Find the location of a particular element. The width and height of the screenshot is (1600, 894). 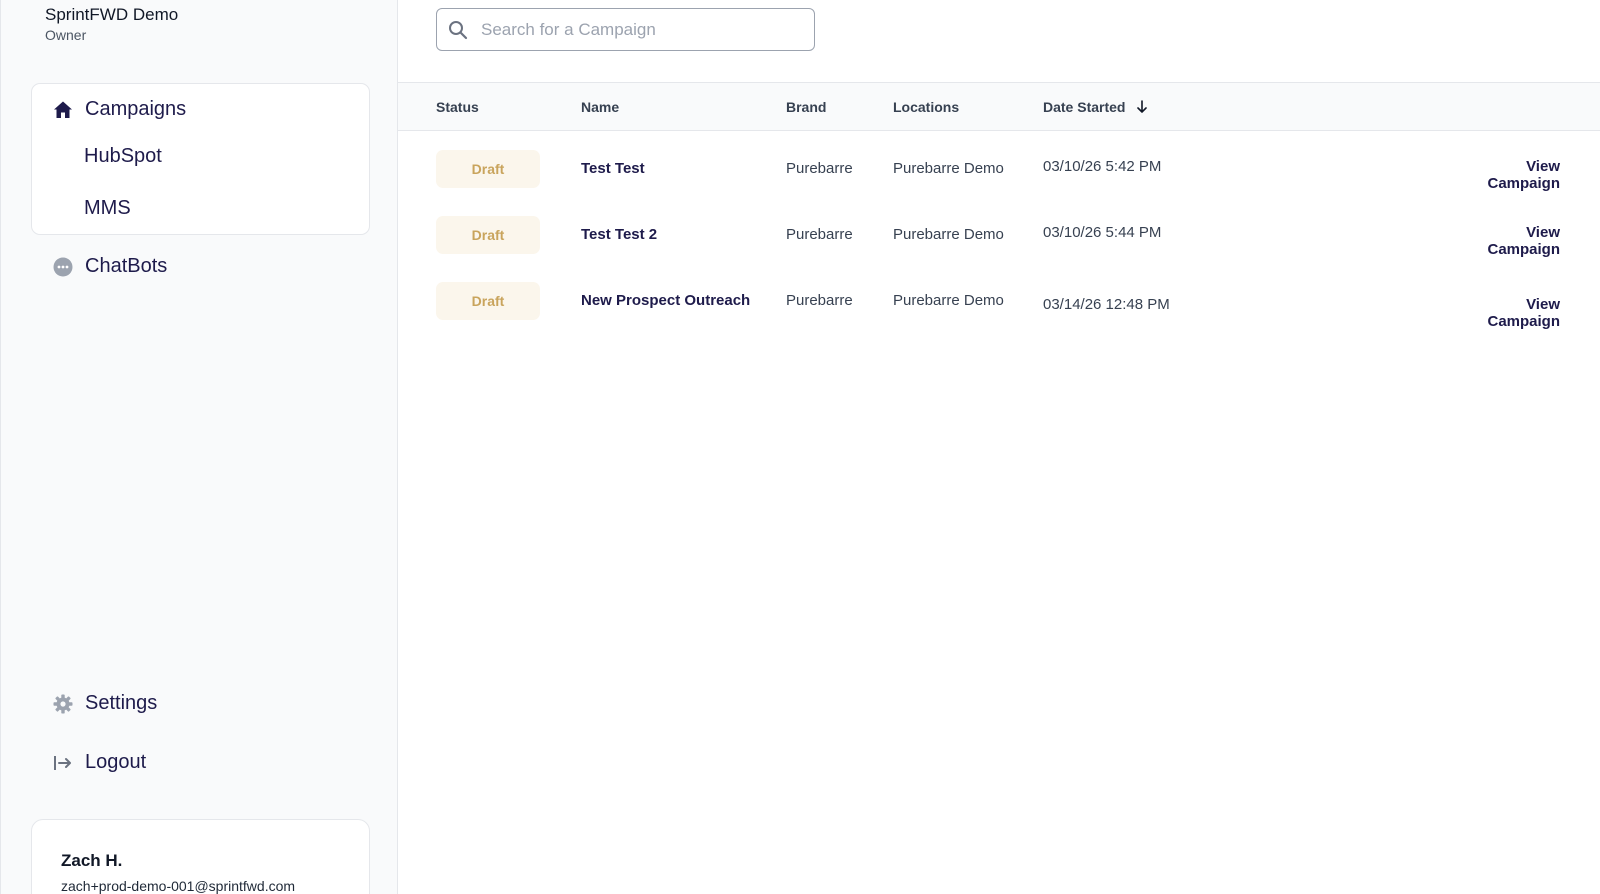

search-icon is located at coordinates (458, 30).